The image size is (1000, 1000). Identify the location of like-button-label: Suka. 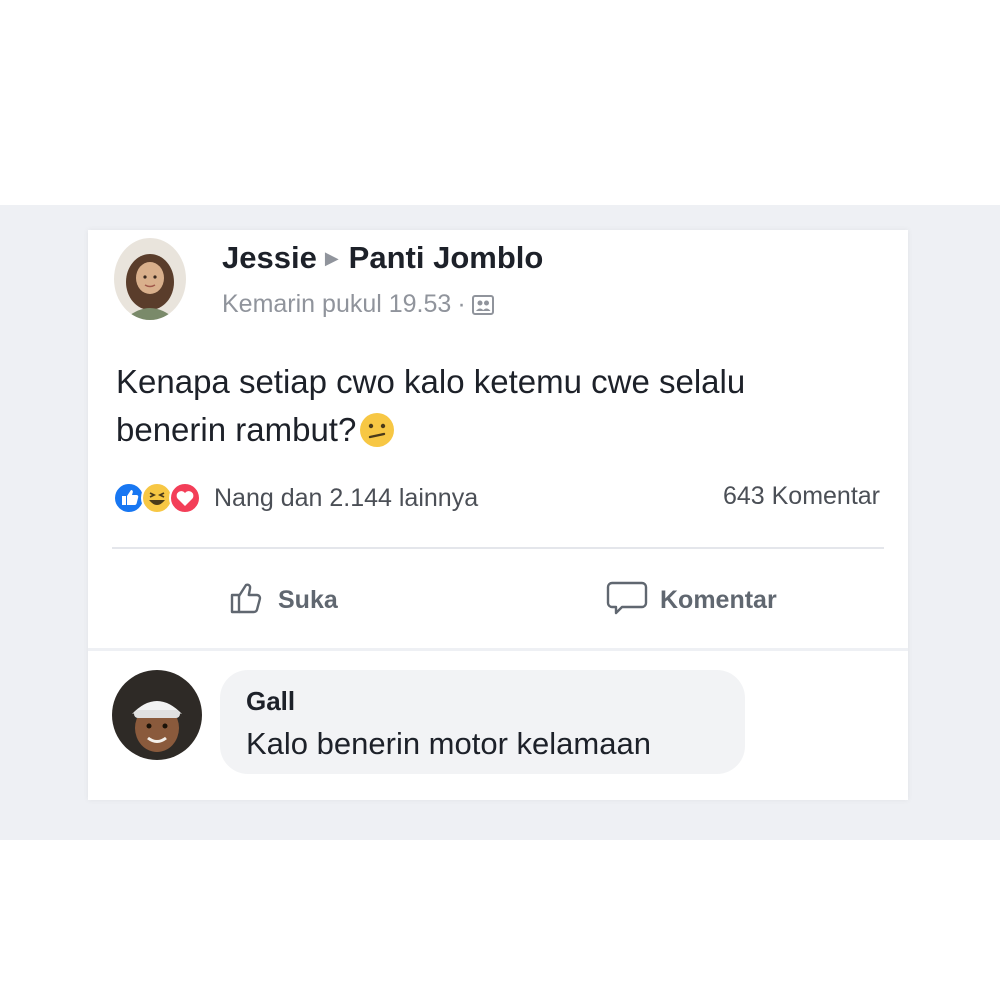
(308, 599).